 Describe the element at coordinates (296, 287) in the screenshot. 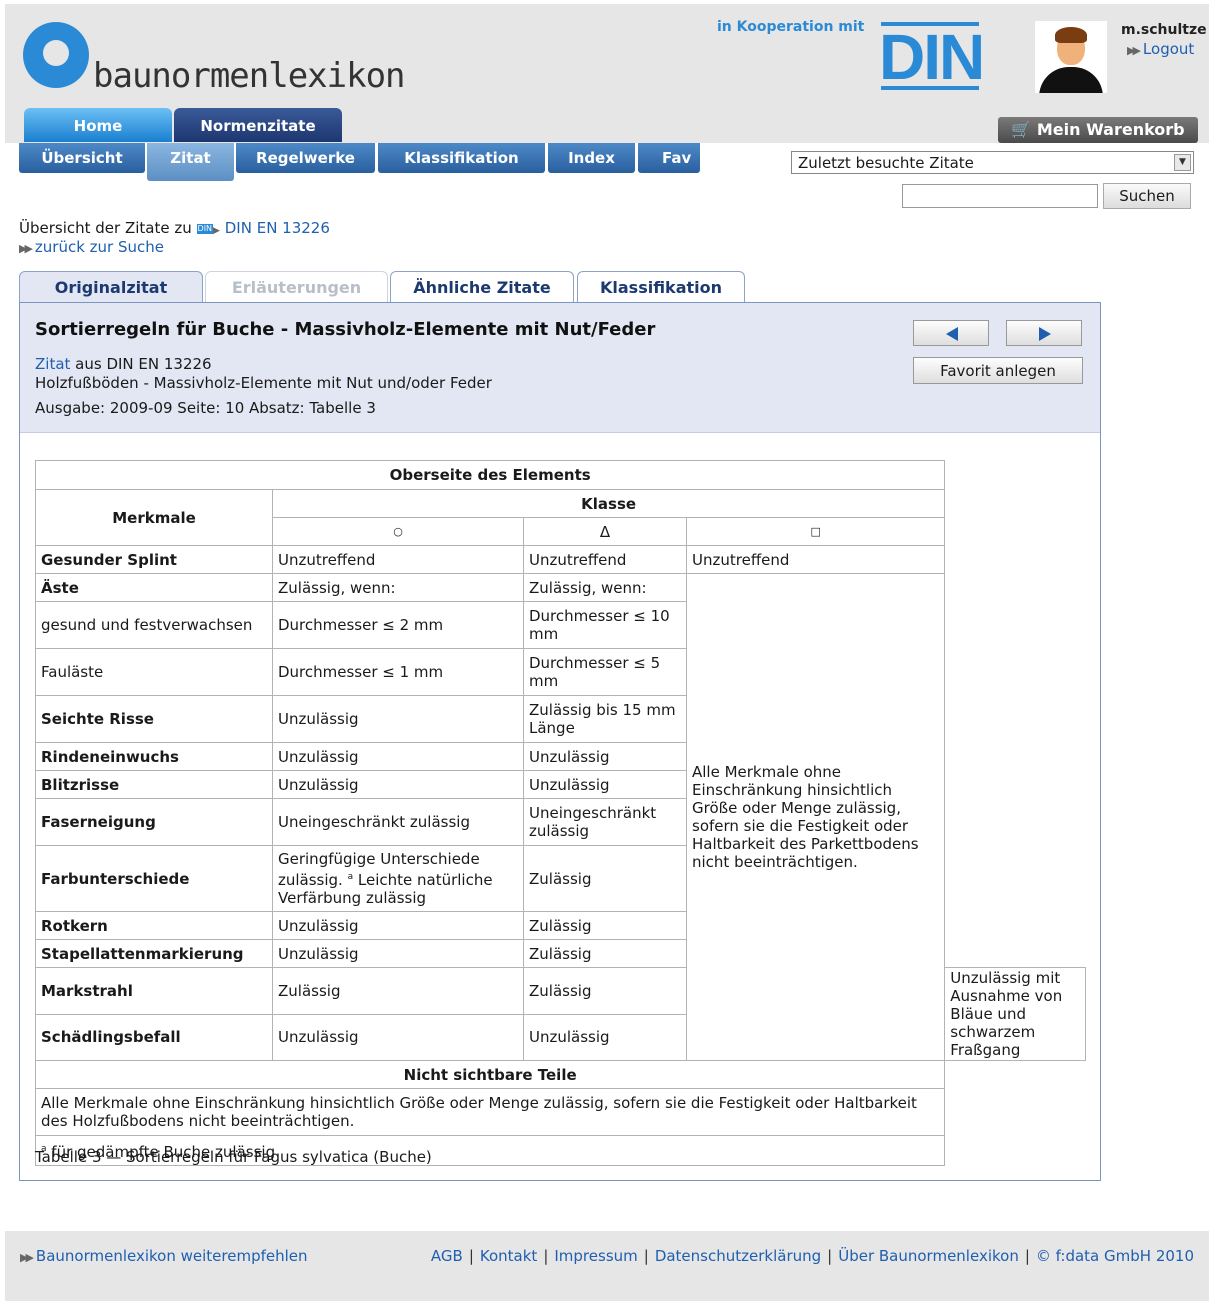

I see `tab-erlaeuterungen: Erläuterungen` at that location.